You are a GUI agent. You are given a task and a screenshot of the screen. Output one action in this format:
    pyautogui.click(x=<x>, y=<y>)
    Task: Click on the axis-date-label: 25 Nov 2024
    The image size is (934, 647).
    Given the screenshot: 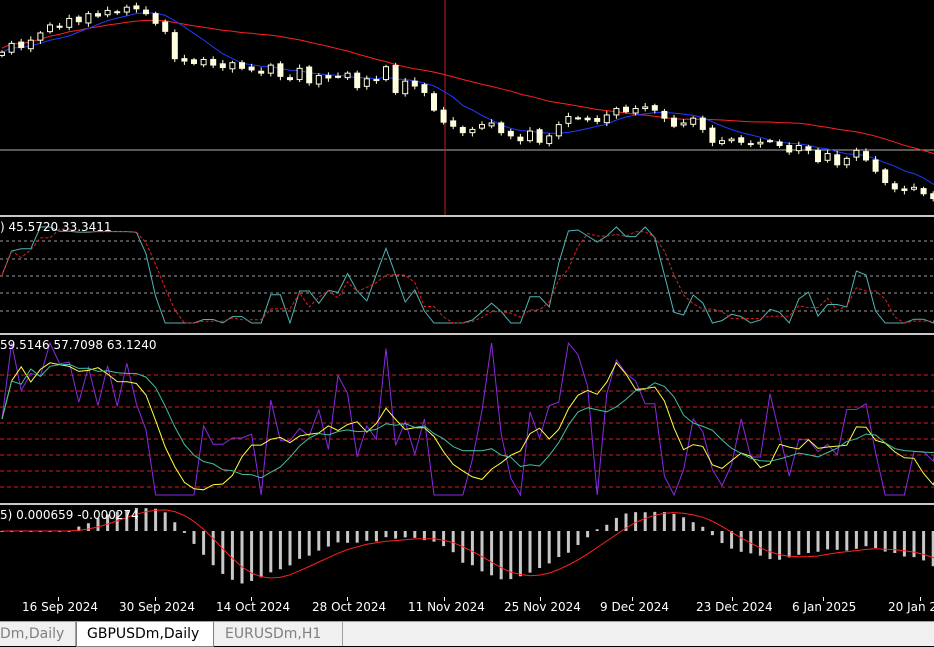 What is the action you would take?
    pyautogui.click(x=542, y=607)
    